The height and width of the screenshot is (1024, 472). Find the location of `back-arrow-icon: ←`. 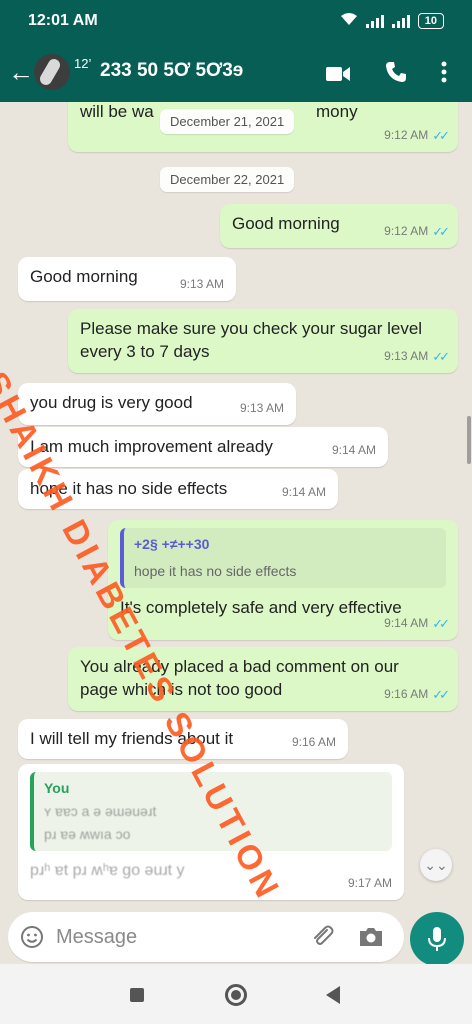

back-arrow-icon: ← is located at coordinates (21, 72).